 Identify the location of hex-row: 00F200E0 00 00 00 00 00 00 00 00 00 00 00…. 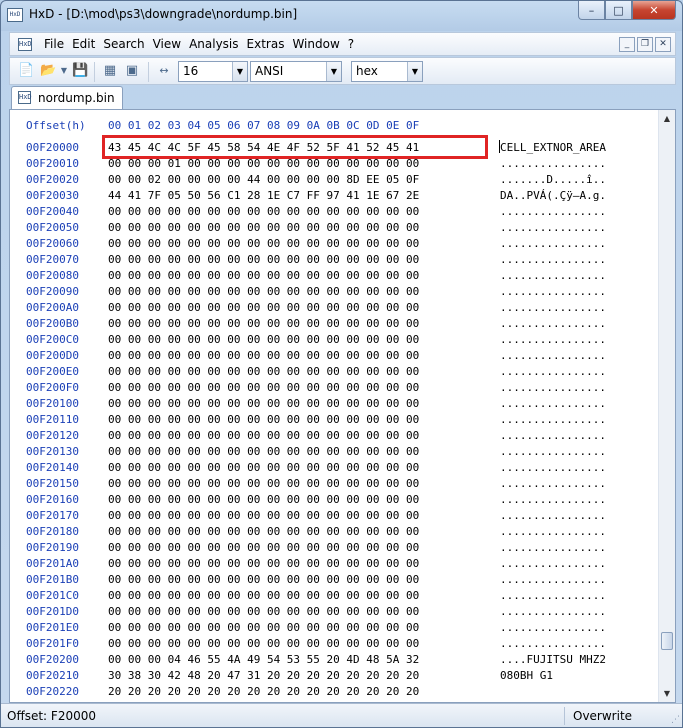
(334, 373).